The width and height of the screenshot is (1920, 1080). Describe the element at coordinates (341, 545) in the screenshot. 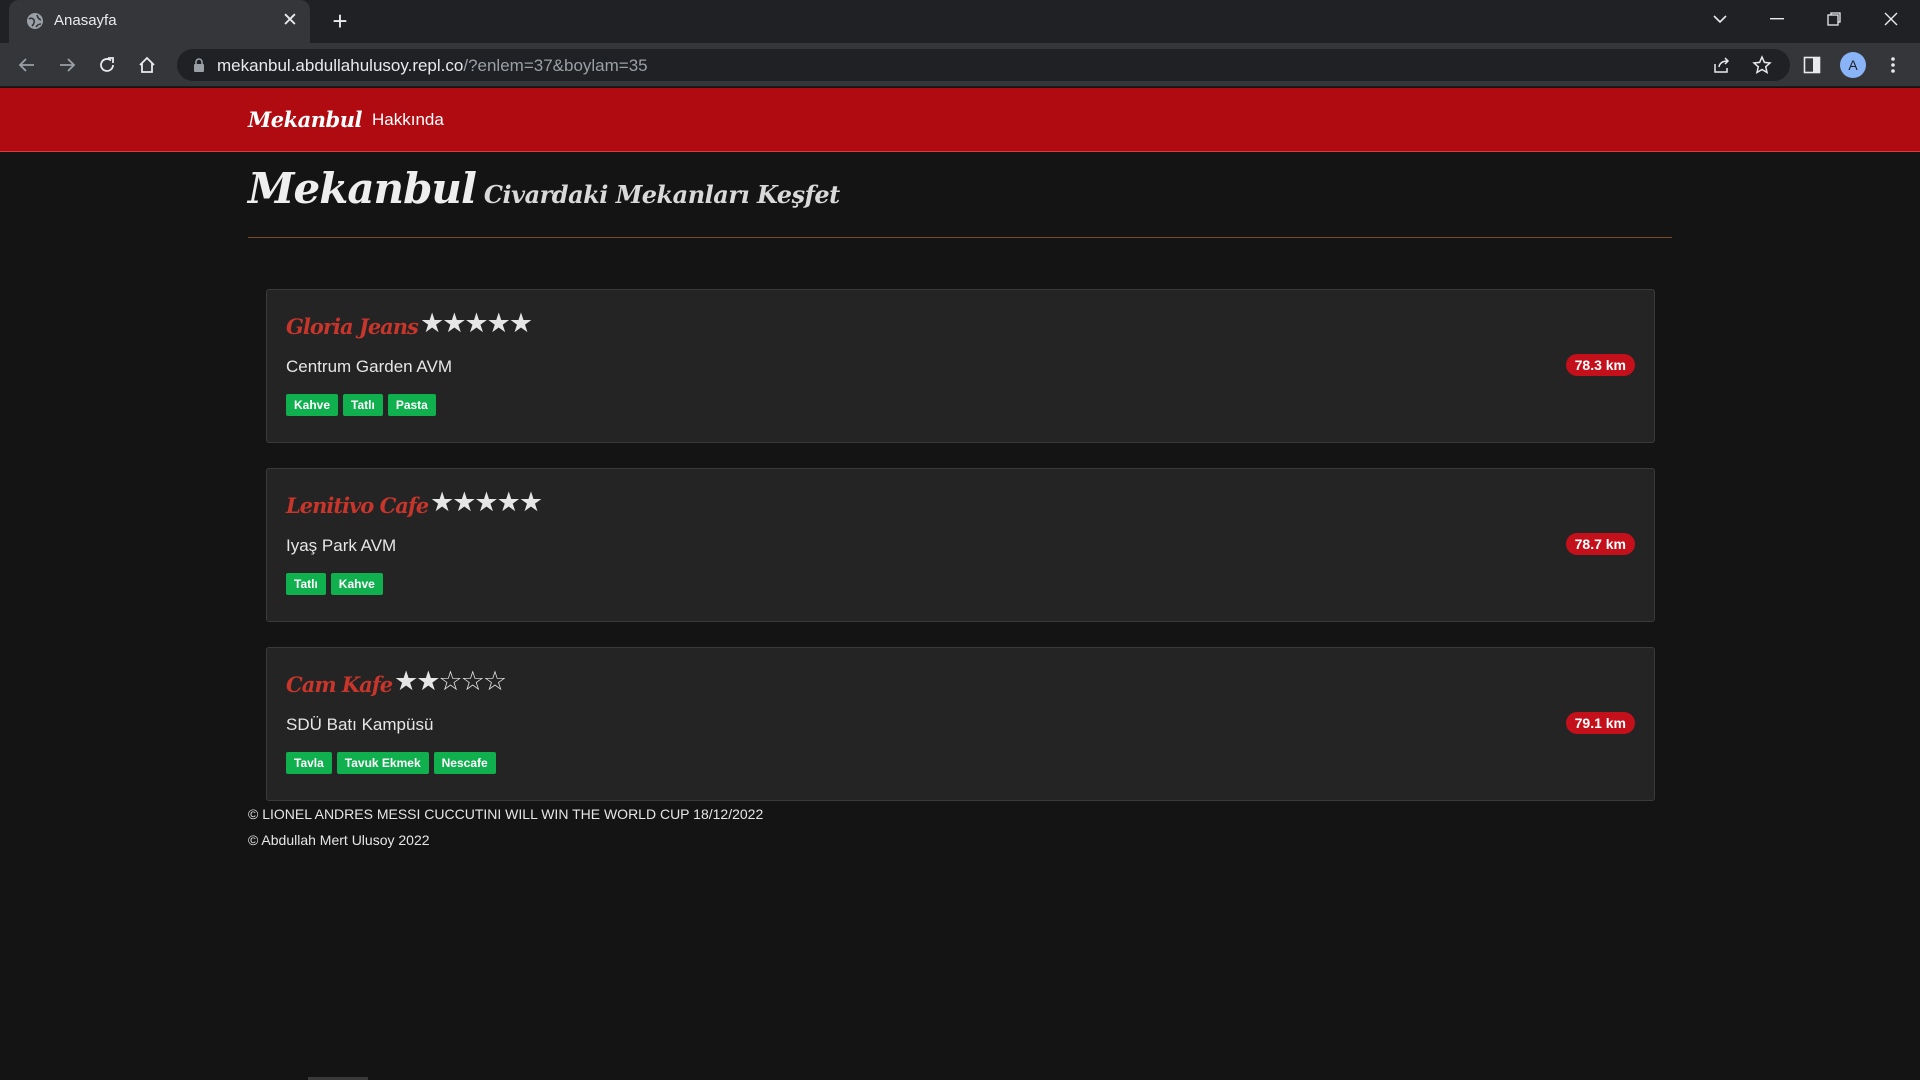

I see `place-address: Iyaş Park AVM` at that location.